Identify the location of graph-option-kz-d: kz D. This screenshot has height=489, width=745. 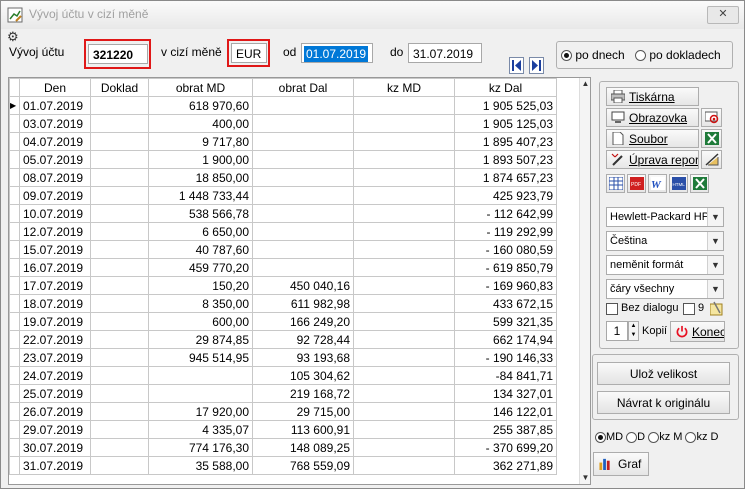
(701, 437).